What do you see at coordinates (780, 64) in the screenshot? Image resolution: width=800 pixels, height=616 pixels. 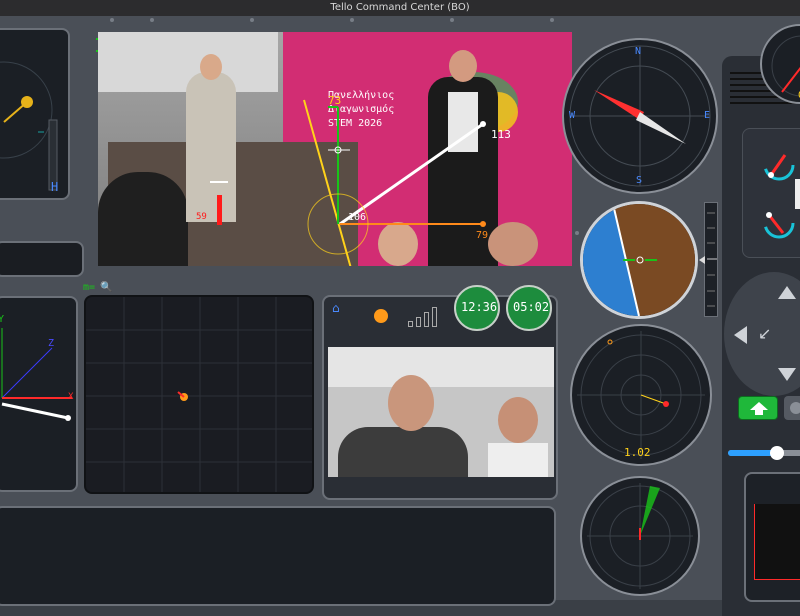 I see `top-right-gauge: 0` at bounding box center [780, 64].